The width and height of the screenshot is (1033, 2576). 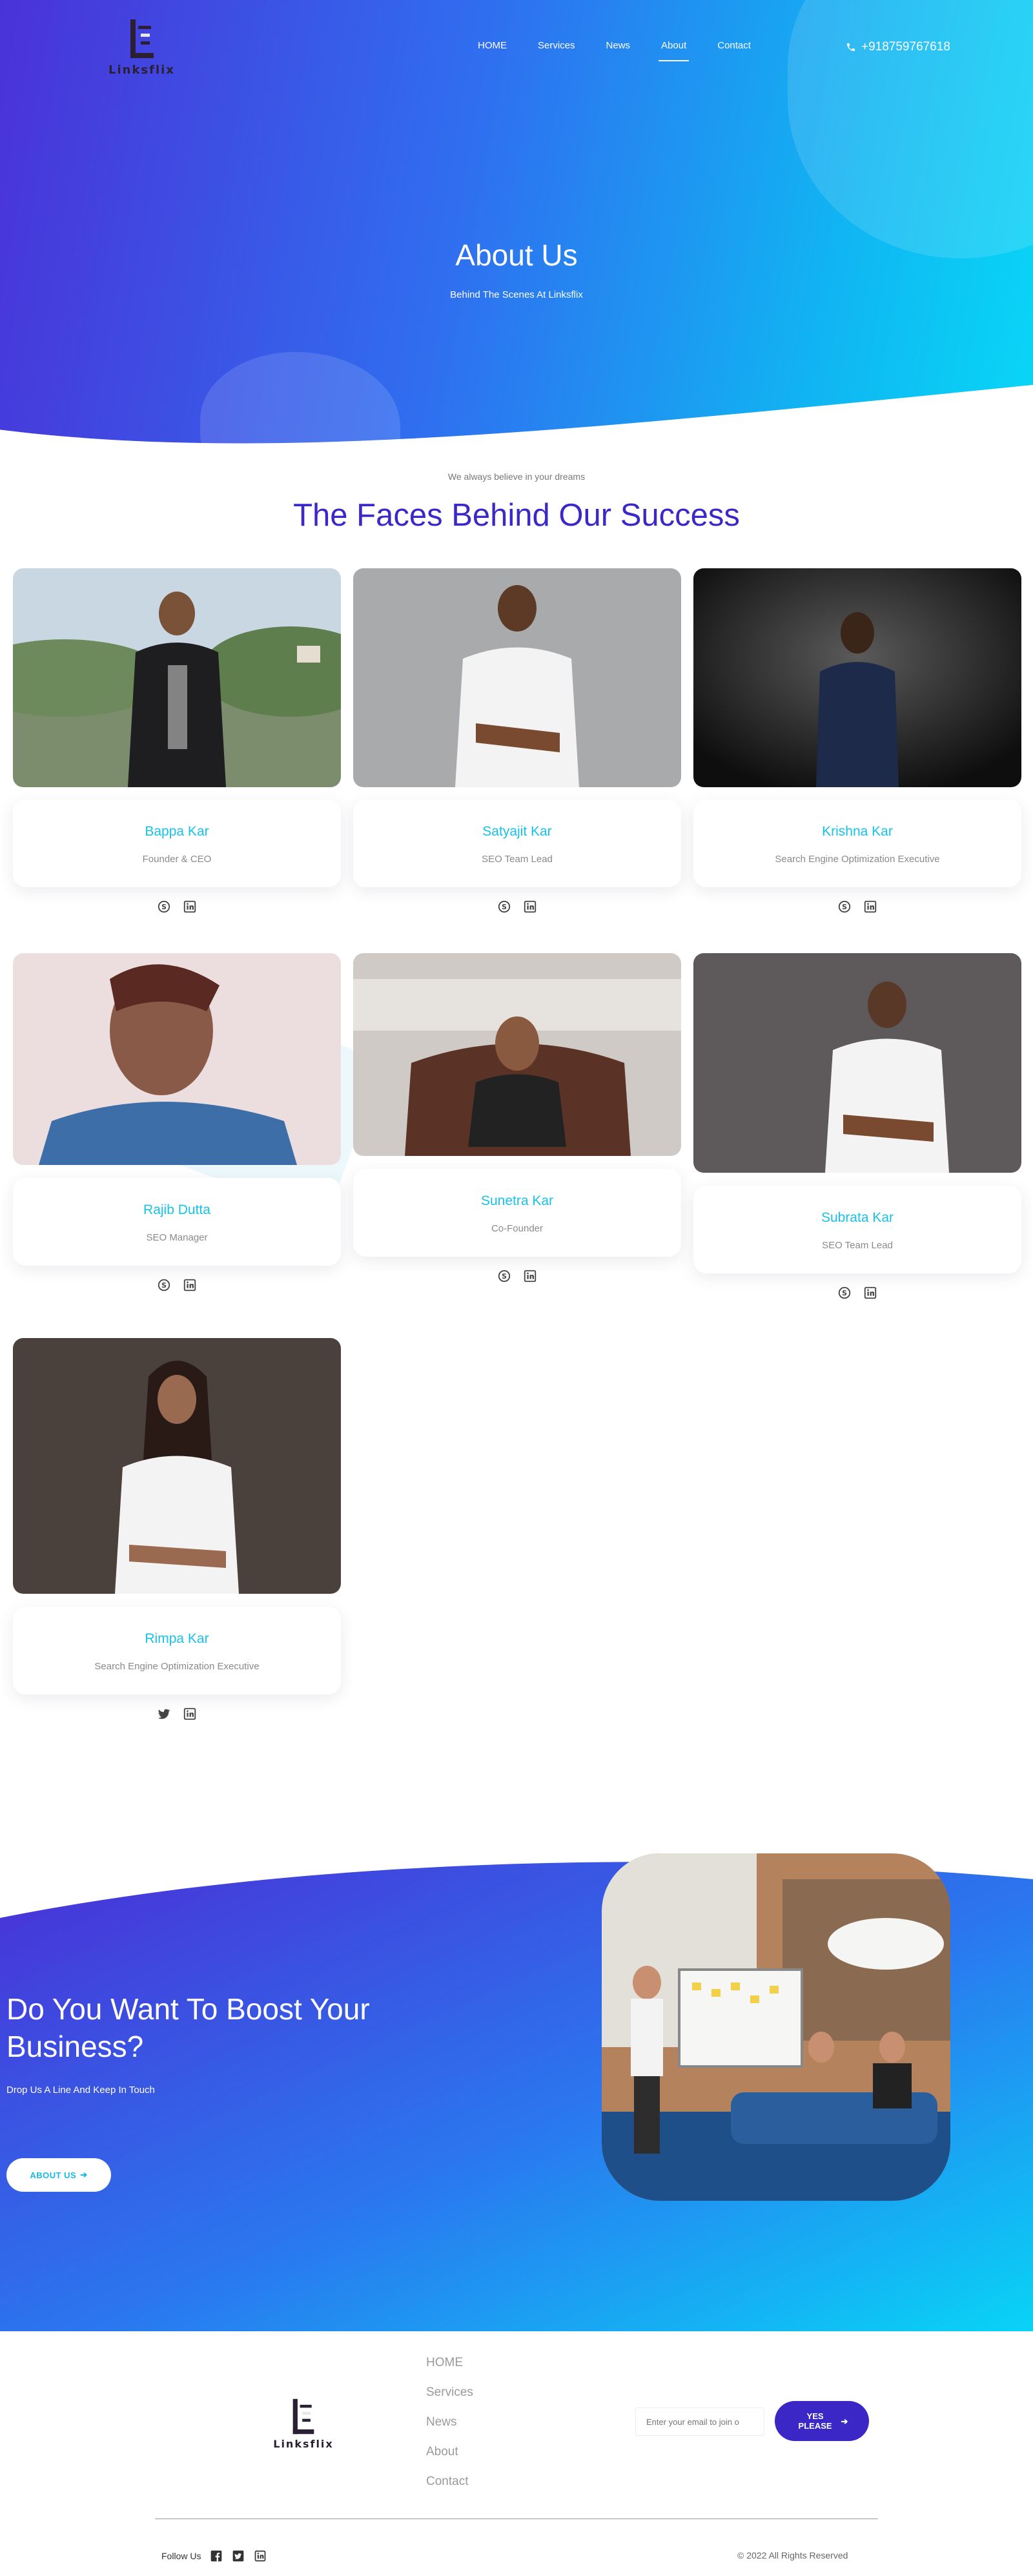 I want to click on member-name: Satyajit Kar, so click(x=517, y=831).